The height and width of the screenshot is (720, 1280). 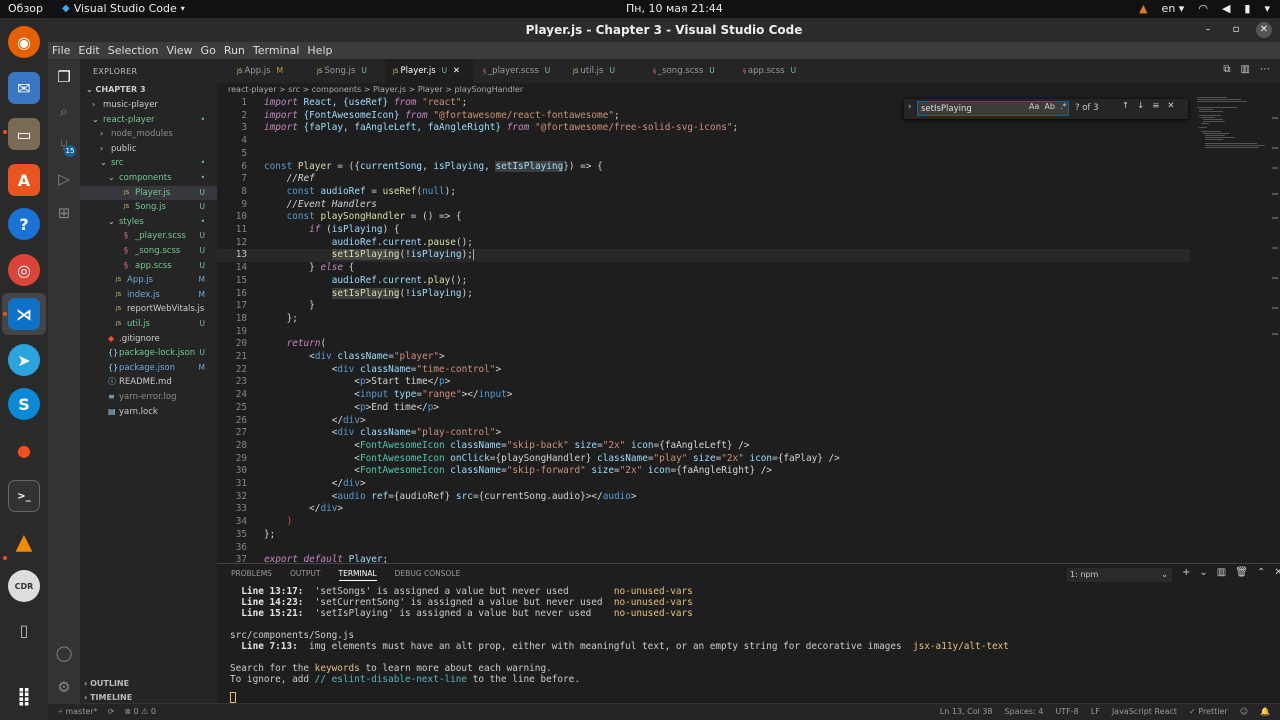 What do you see at coordinates (1261, 572) in the screenshot?
I see `maximize-panel-icon: ⌃` at bounding box center [1261, 572].